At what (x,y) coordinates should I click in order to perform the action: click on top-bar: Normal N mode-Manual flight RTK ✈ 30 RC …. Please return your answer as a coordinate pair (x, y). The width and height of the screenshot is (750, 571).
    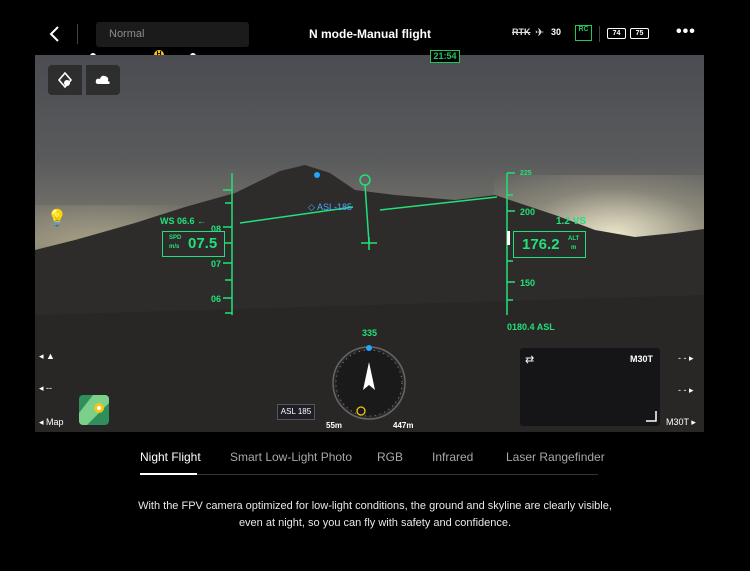
    Looking at the image, I should click on (375, 27).